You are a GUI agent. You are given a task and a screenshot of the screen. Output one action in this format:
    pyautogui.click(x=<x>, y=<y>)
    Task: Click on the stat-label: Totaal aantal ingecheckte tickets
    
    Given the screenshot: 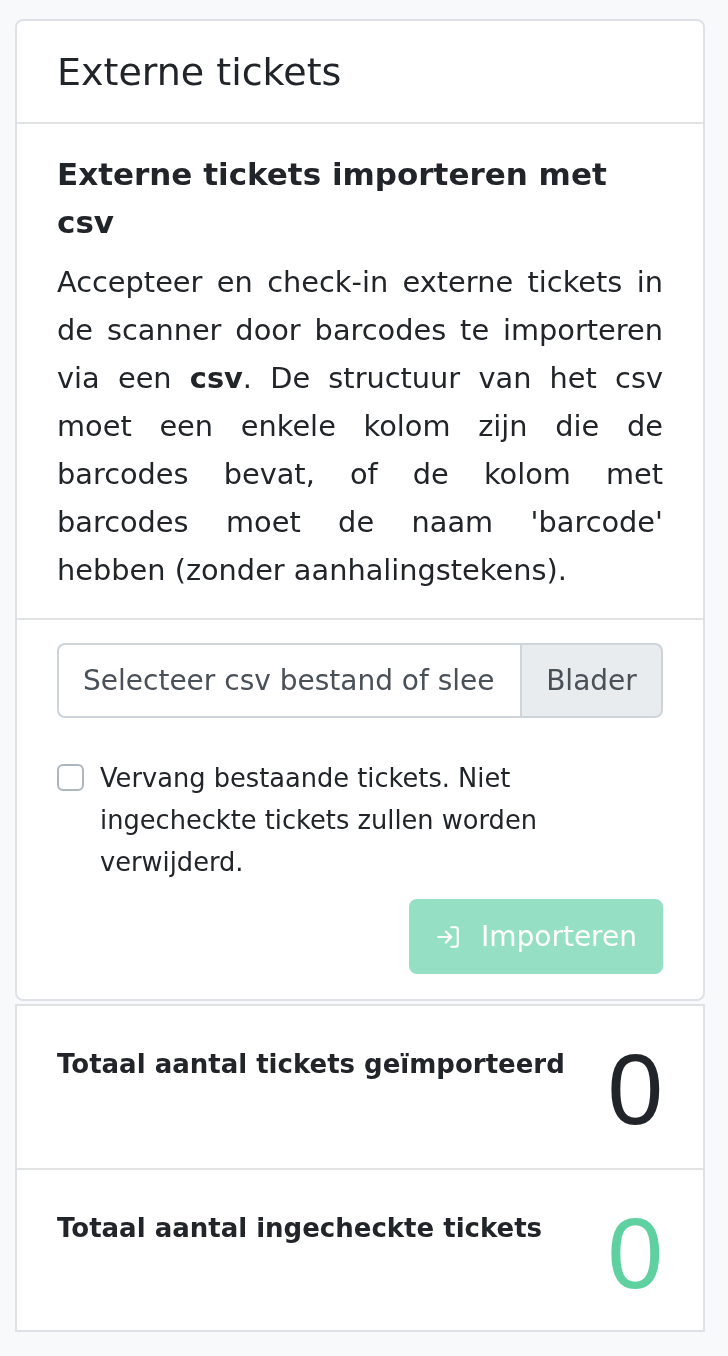 What is the action you would take?
    pyautogui.click(x=300, y=1228)
    